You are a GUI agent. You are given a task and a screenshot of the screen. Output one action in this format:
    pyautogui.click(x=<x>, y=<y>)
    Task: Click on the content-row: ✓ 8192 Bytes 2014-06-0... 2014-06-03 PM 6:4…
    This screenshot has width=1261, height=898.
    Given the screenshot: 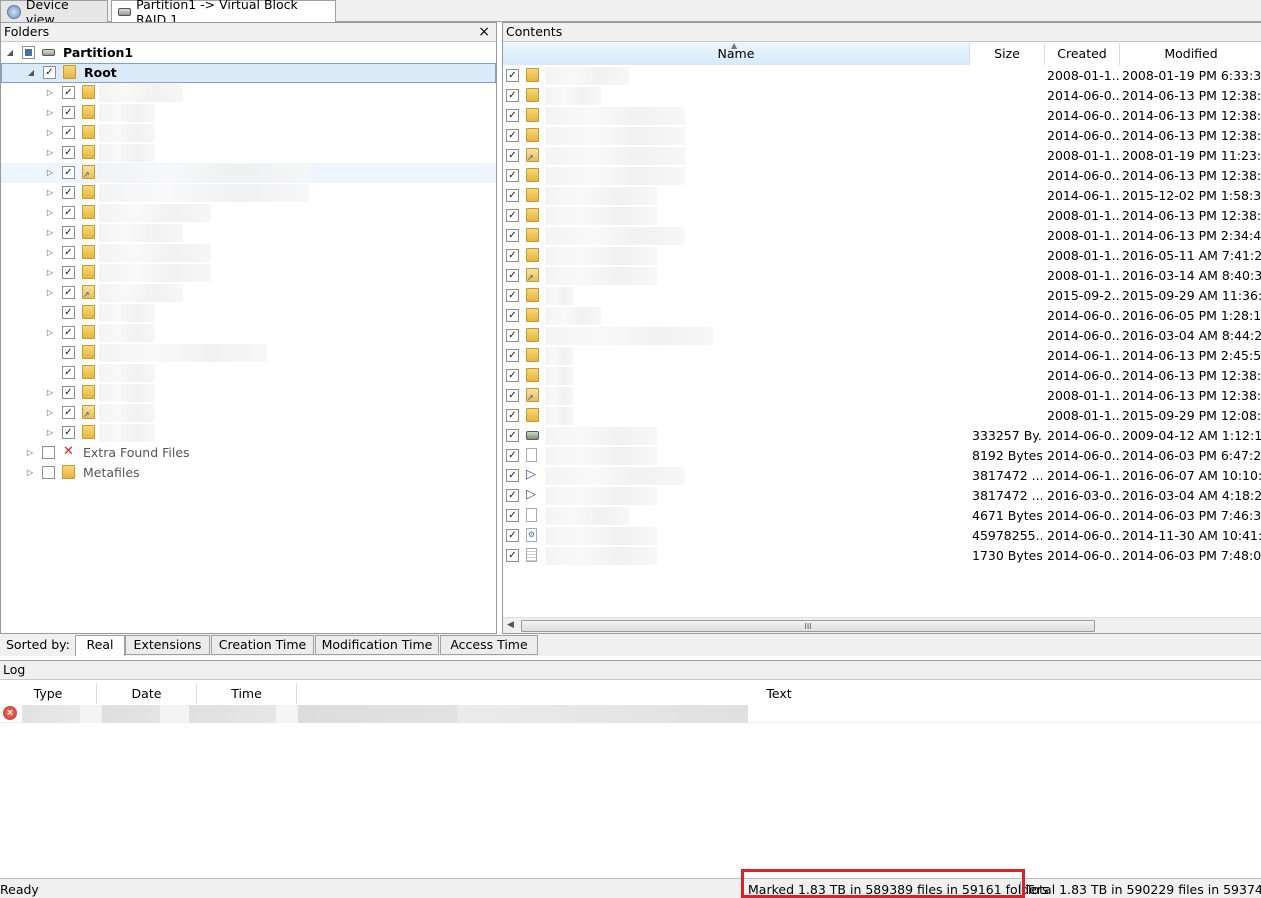 What is the action you would take?
    pyautogui.click(x=882, y=456)
    